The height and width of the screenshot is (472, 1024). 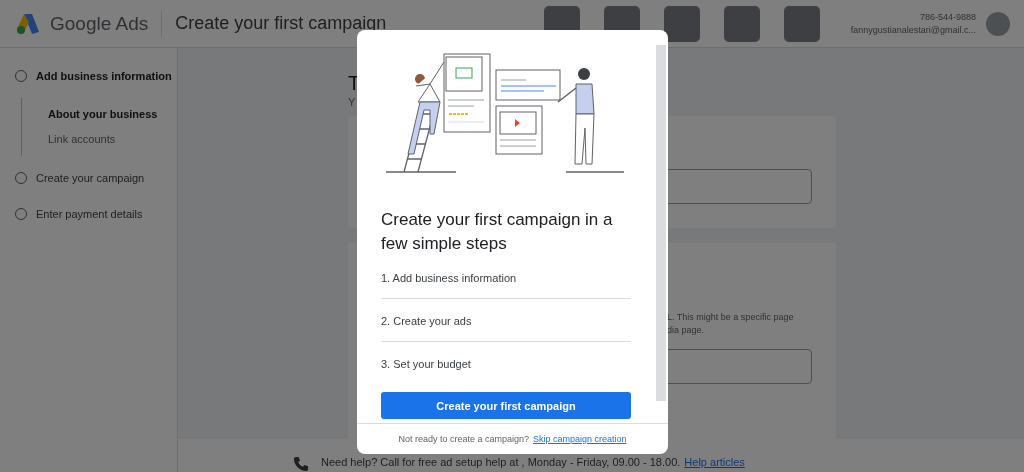 I want to click on page-title: Create your first campaign, so click(x=281, y=23).